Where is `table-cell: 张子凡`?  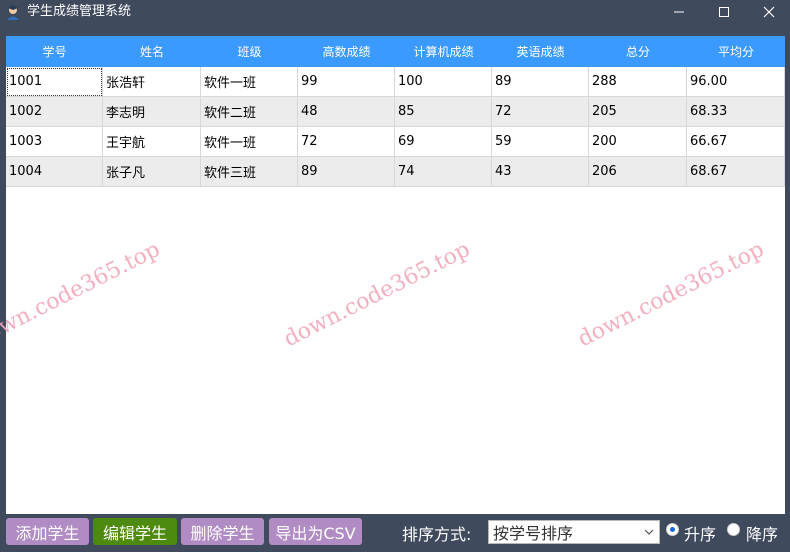 table-cell: 张子凡 is located at coordinates (152, 172).